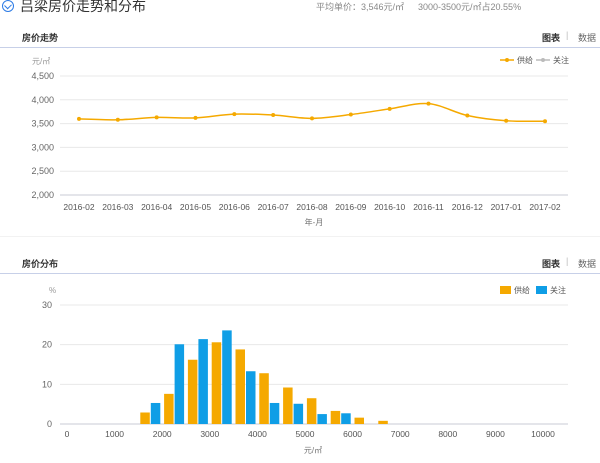 The image size is (600, 463). What do you see at coordinates (352, 434) in the screenshot?
I see `distribution-x-tick-label: 6000` at bounding box center [352, 434].